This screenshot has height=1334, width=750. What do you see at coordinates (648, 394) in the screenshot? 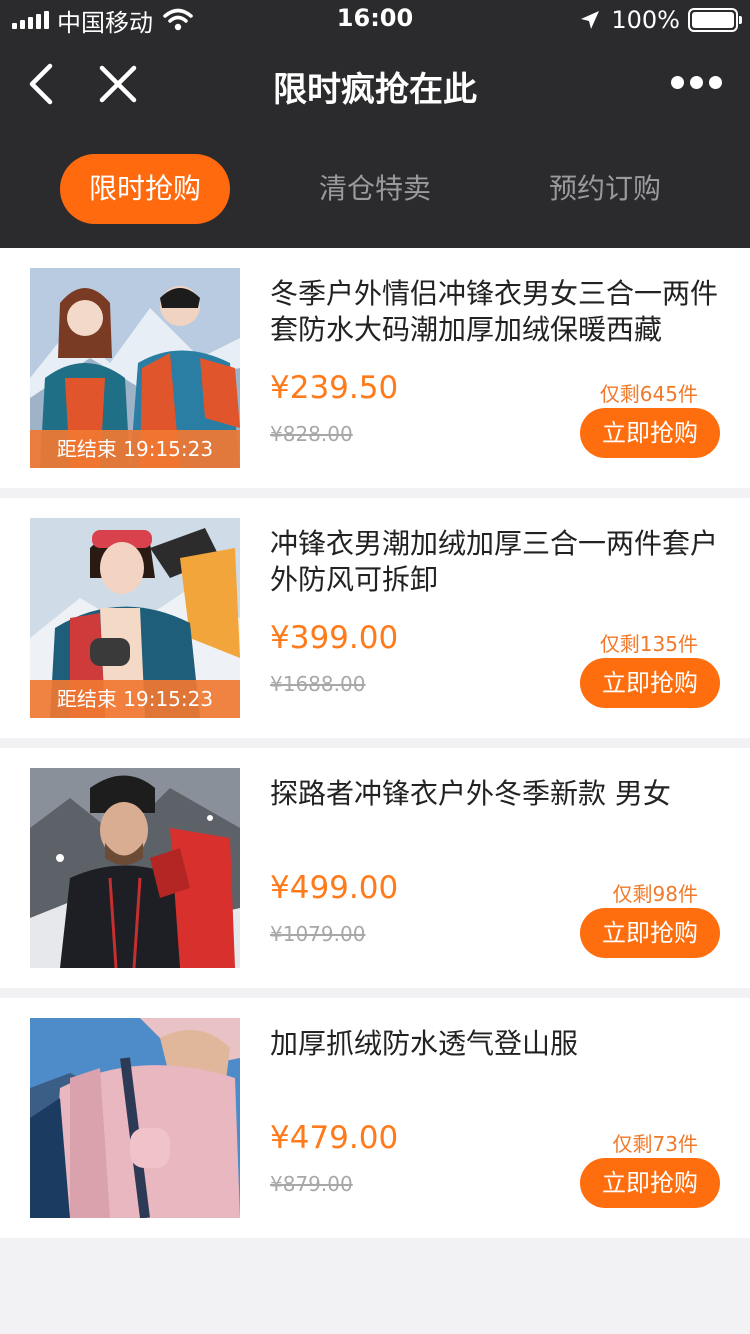
I see `stock-label: 仅剩645件` at bounding box center [648, 394].